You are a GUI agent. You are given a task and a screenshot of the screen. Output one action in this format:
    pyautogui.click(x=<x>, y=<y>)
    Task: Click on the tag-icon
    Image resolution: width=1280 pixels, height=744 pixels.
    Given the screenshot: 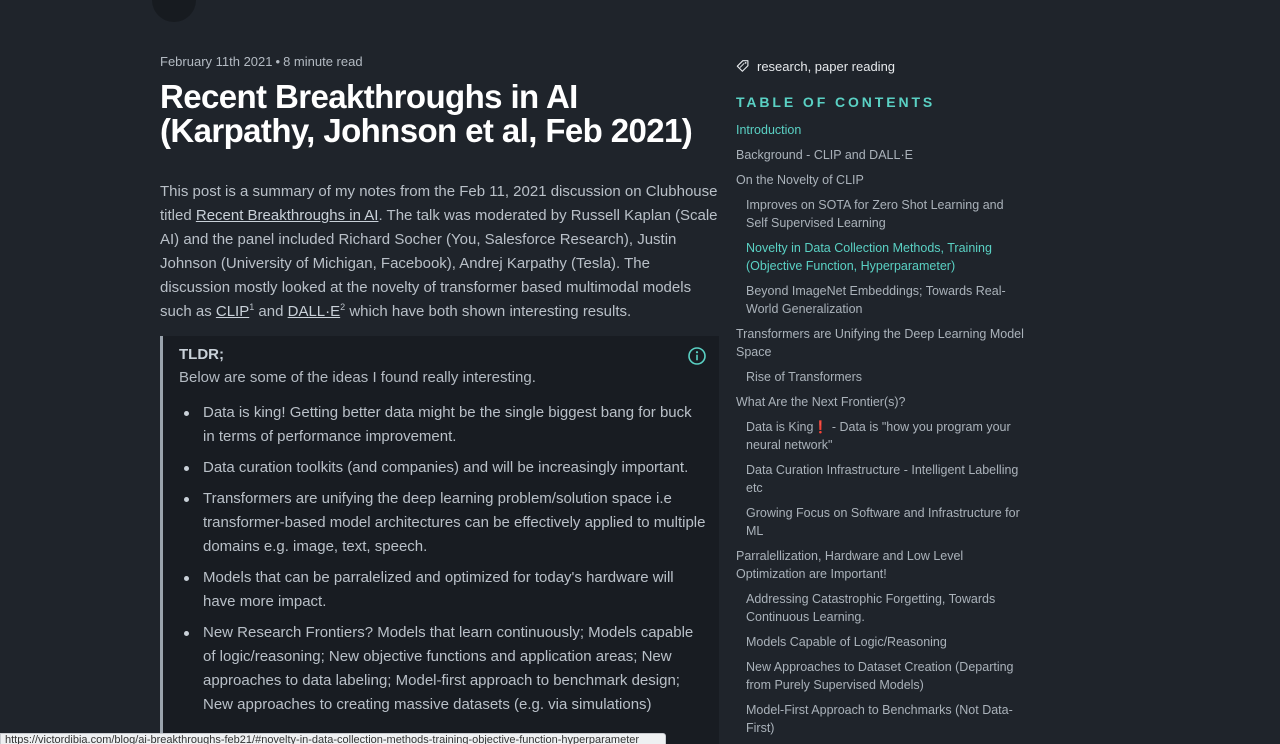 What is the action you would take?
    pyautogui.click(x=742, y=66)
    